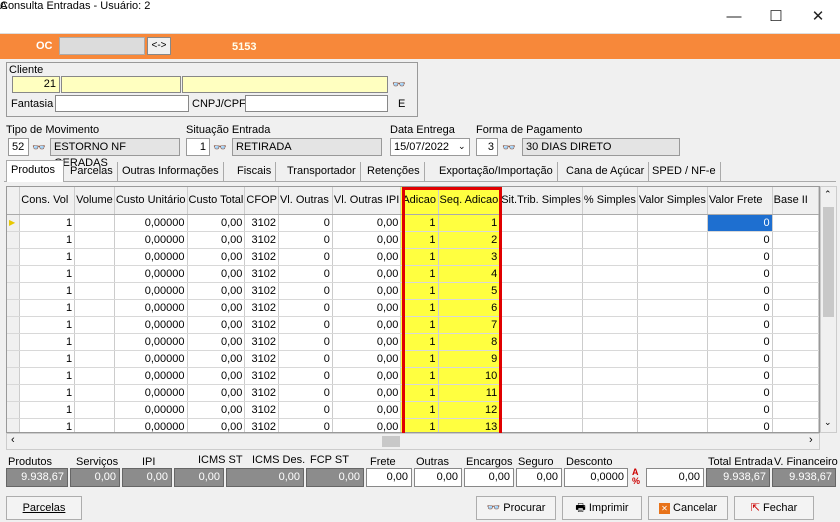 This screenshot has width=840, height=522. What do you see at coordinates (469, 342) in the screenshot?
I see `table-cell: 8` at bounding box center [469, 342].